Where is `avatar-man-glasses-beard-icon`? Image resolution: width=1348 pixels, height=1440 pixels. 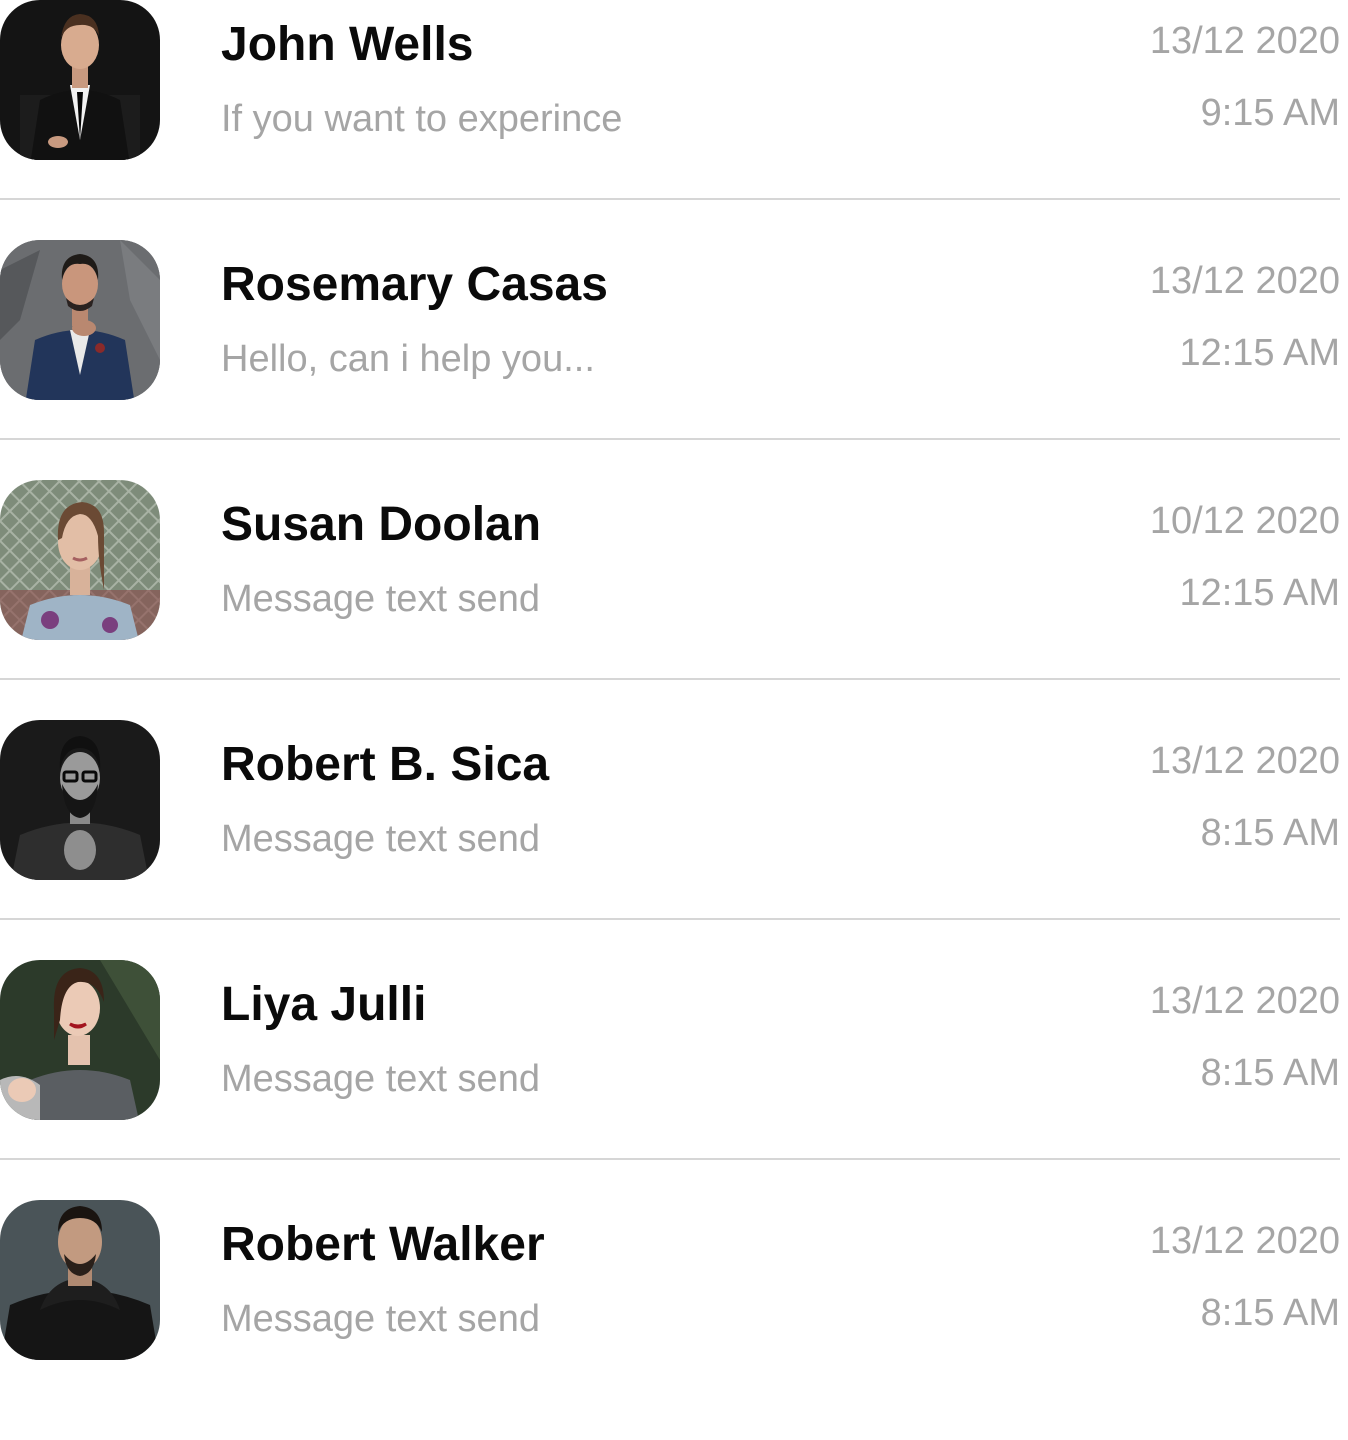
avatar-man-glasses-beard-icon is located at coordinates (80, 800).